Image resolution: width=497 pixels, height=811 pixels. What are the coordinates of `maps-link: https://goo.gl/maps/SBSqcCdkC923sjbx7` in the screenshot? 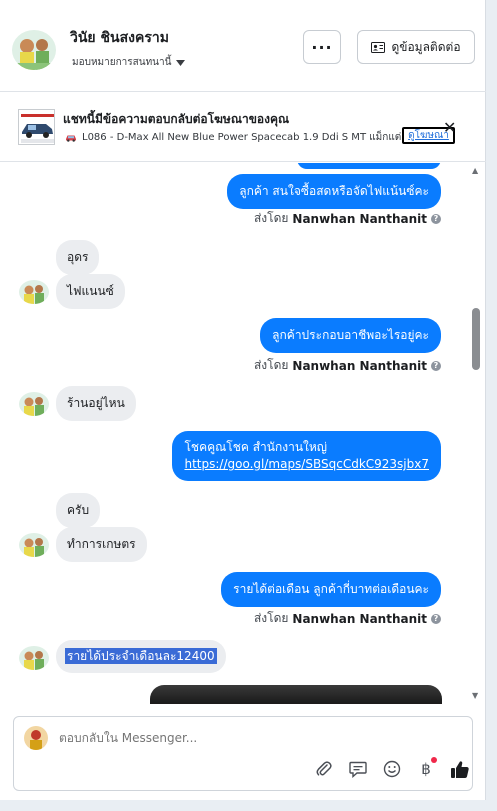 It's located at (306, 464).